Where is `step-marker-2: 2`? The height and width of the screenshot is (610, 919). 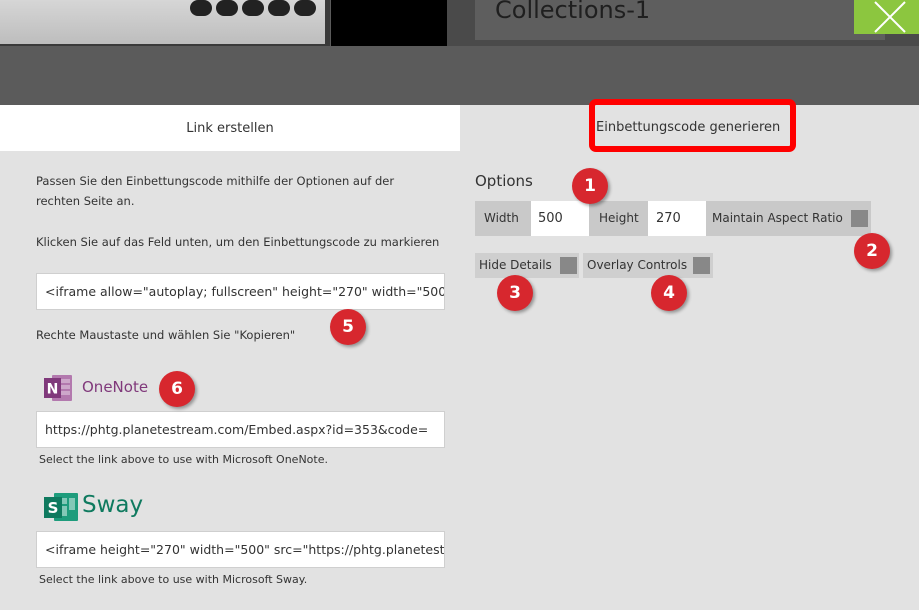 step-marker-2: 2 is located at coordinates (872, 251).